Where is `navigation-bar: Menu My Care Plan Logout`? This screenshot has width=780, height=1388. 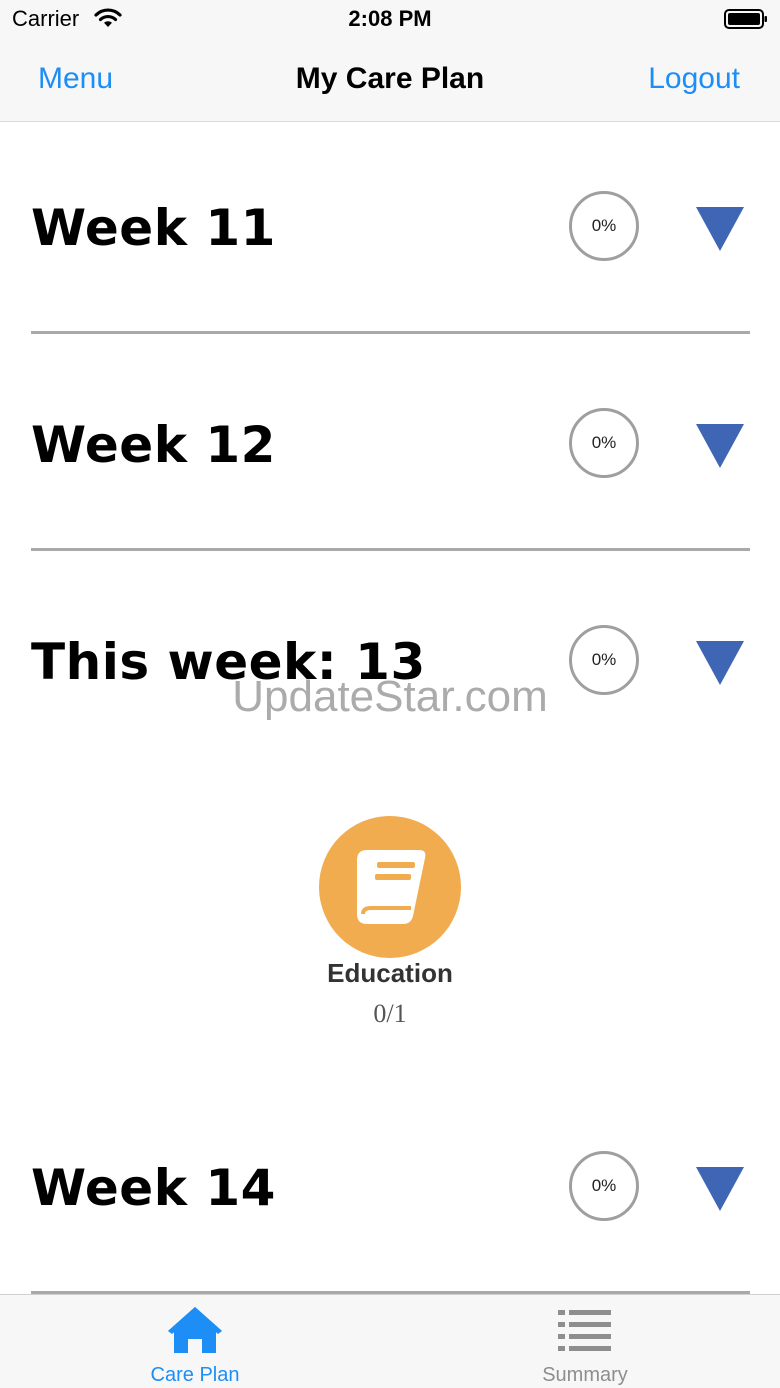
navigation-bar: Menu My Care Plan Logout is located at coordinates (390, 81).